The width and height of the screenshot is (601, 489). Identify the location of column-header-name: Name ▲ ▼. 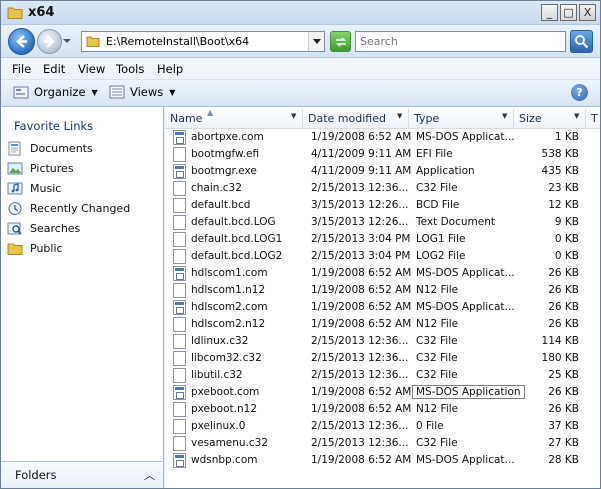
(234, 118).